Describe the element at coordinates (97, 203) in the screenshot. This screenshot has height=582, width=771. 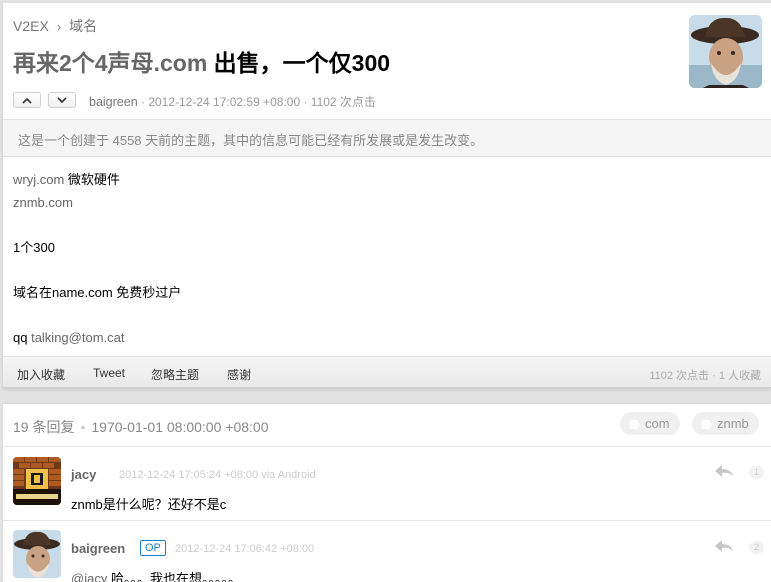
I see `content-line: znmb.com` at that location.